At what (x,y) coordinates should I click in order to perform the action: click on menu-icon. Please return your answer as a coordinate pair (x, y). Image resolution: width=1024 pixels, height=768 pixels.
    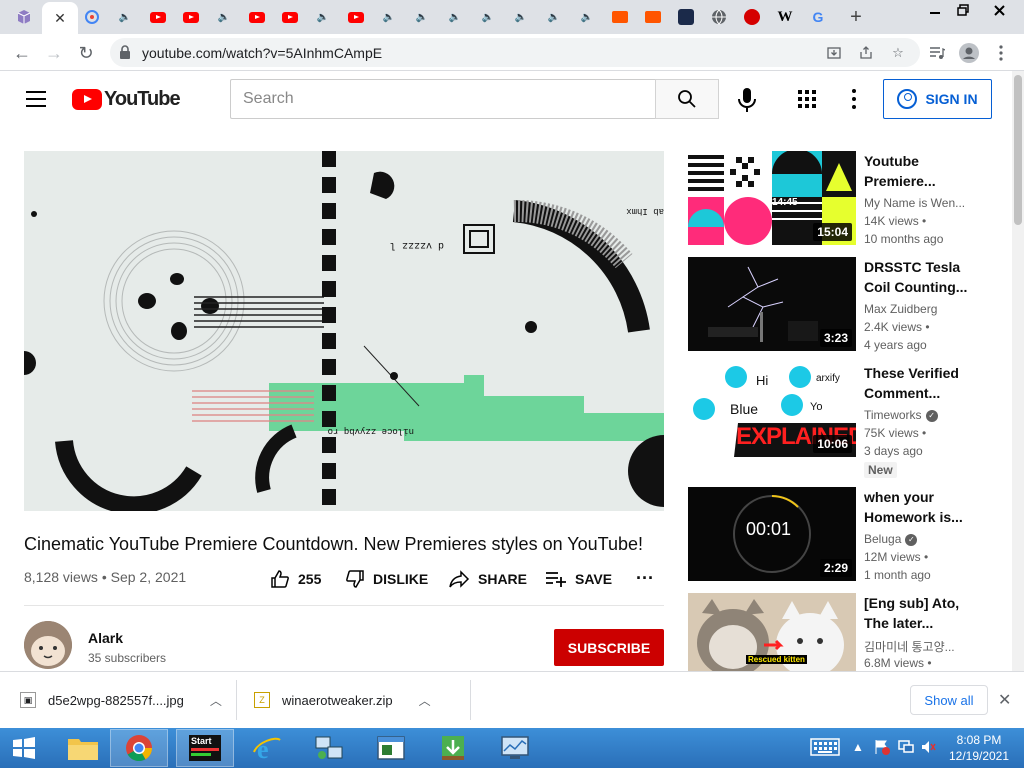
    Looking at the image, I should click on (36, 99).